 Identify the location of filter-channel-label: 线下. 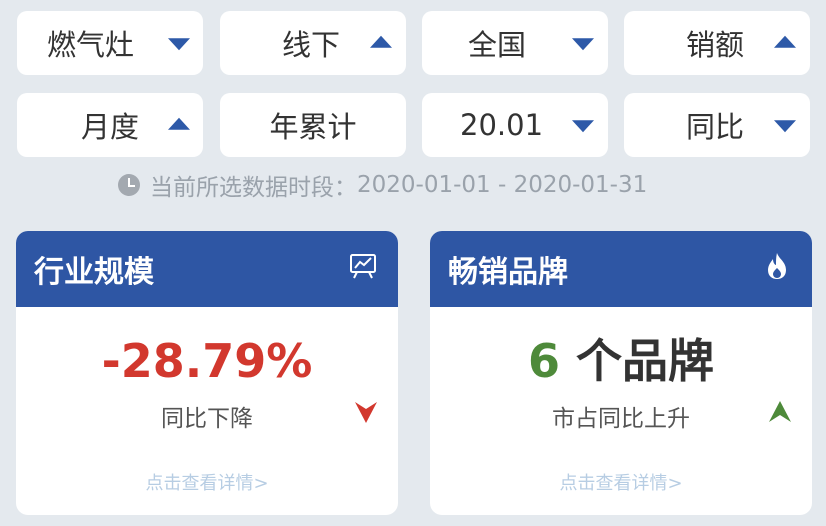
(311, 45).